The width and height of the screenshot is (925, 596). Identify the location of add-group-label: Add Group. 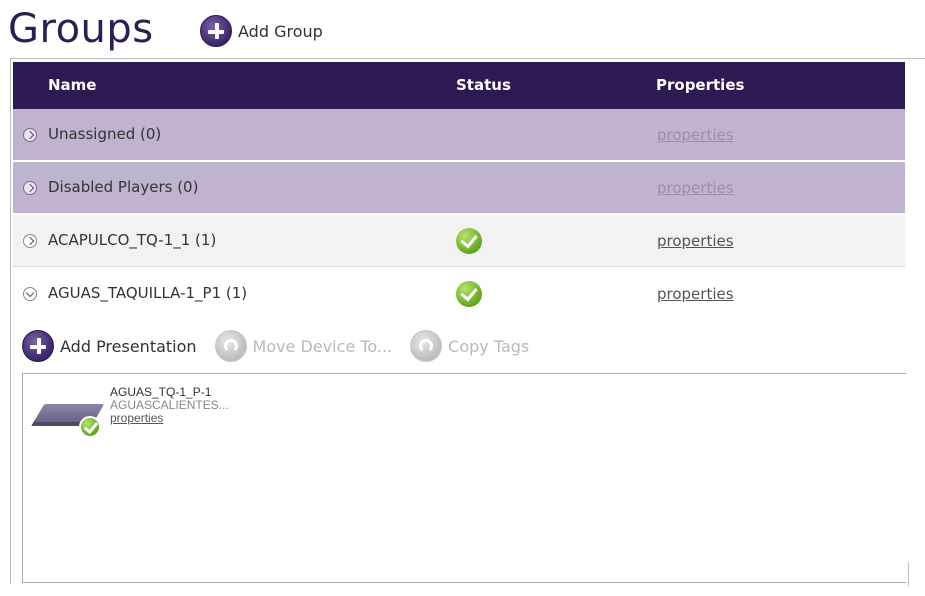
(280, 31).